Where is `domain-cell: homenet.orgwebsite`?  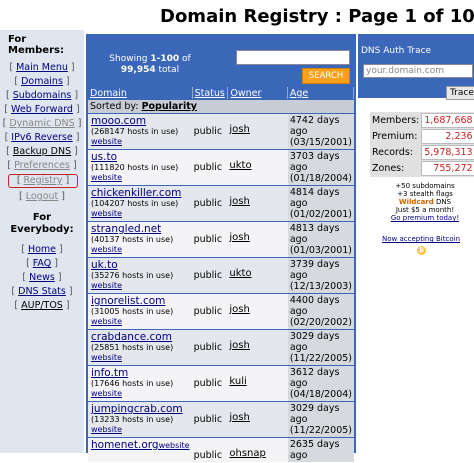
domain-cell: homenet.orgwebsite is located at coordinates (140, 450).